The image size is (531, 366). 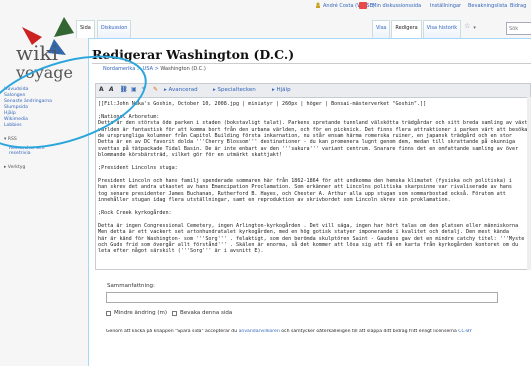 What do you see at coordinates (134, 89) in the screenshot?
I see `embedded-file-icon: ▣` at bounding box center [134, 89].